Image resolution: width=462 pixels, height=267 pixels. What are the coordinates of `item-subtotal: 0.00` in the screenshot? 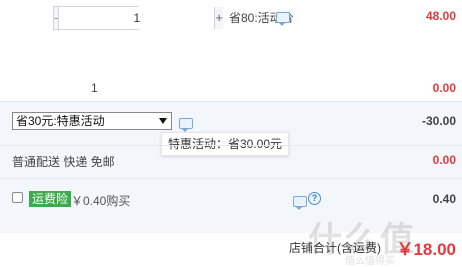 It's located at (444, 88).